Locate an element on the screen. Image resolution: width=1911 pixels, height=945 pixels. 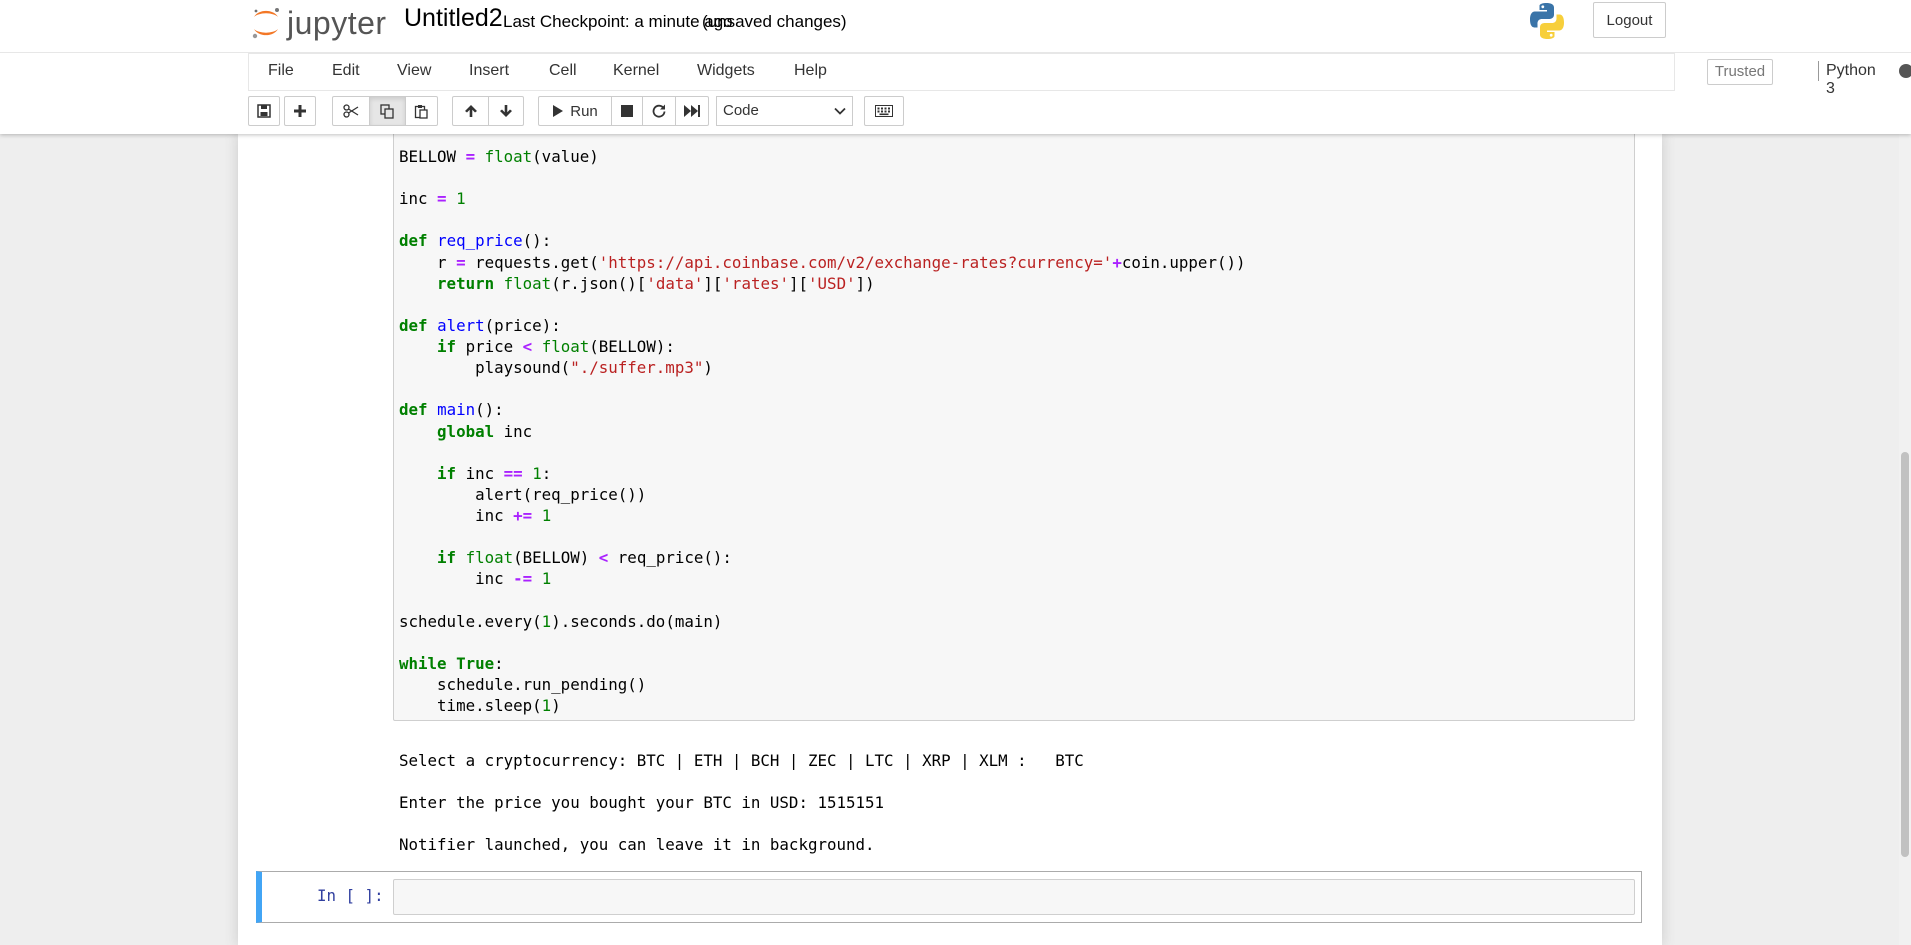
code-line: schedule.run_pending() is located at coordinates (523, 684).